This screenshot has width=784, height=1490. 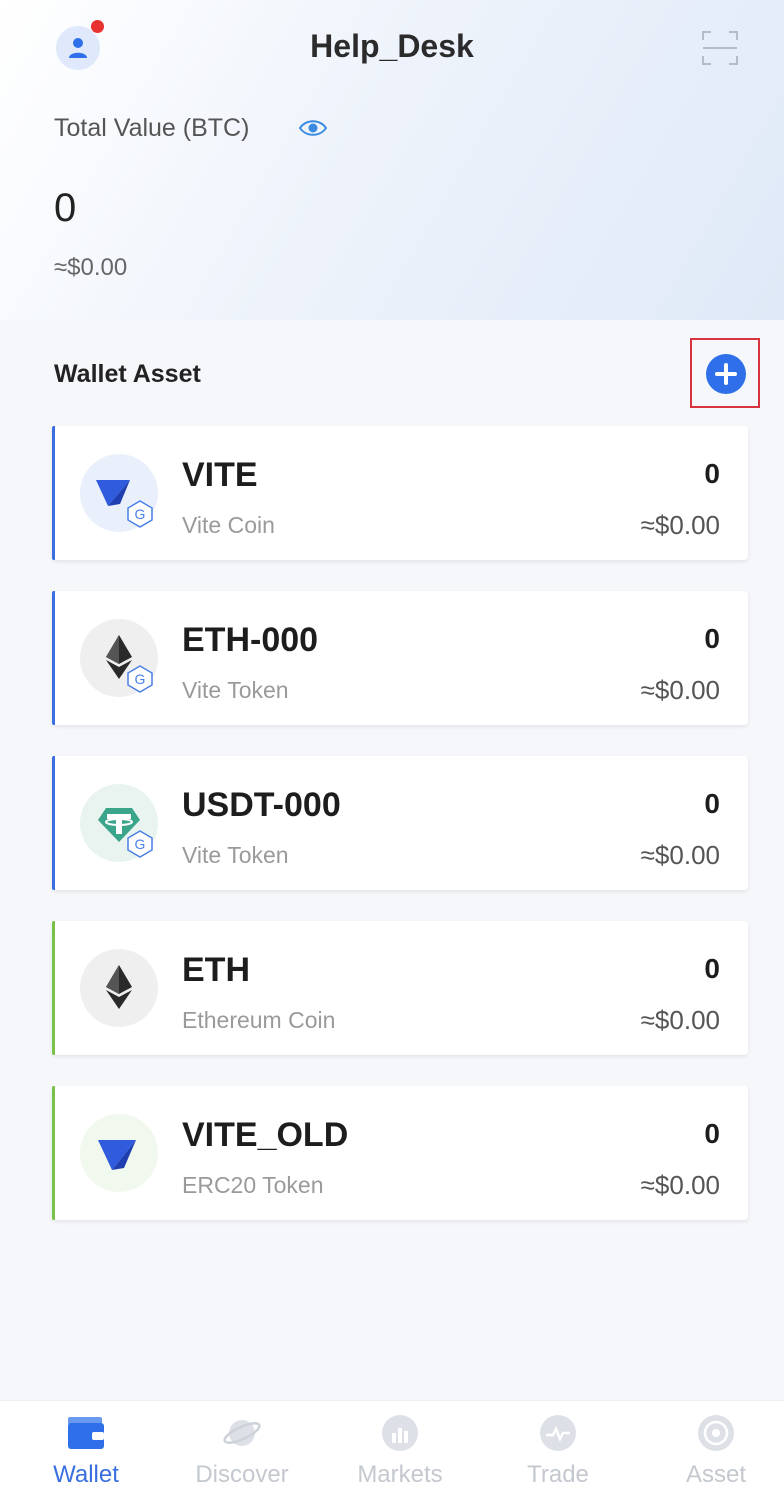 What do you see at coordinates (392, 46) in the screenshot?
I see `page-title: Help_Desk` at bounding box center [392, 46].